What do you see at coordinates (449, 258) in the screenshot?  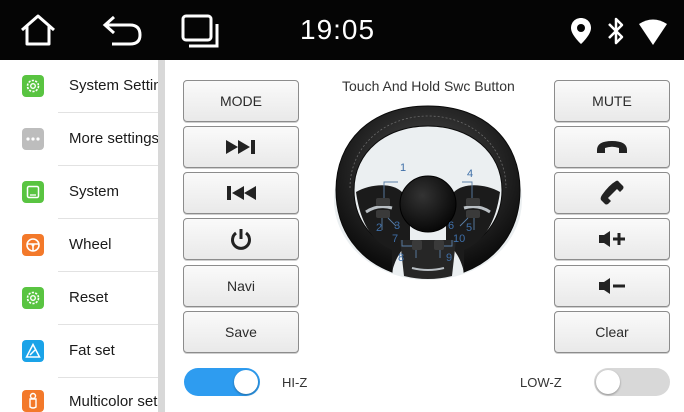 I see `wheel-label-9: 9` at bounding box center [449, 258].